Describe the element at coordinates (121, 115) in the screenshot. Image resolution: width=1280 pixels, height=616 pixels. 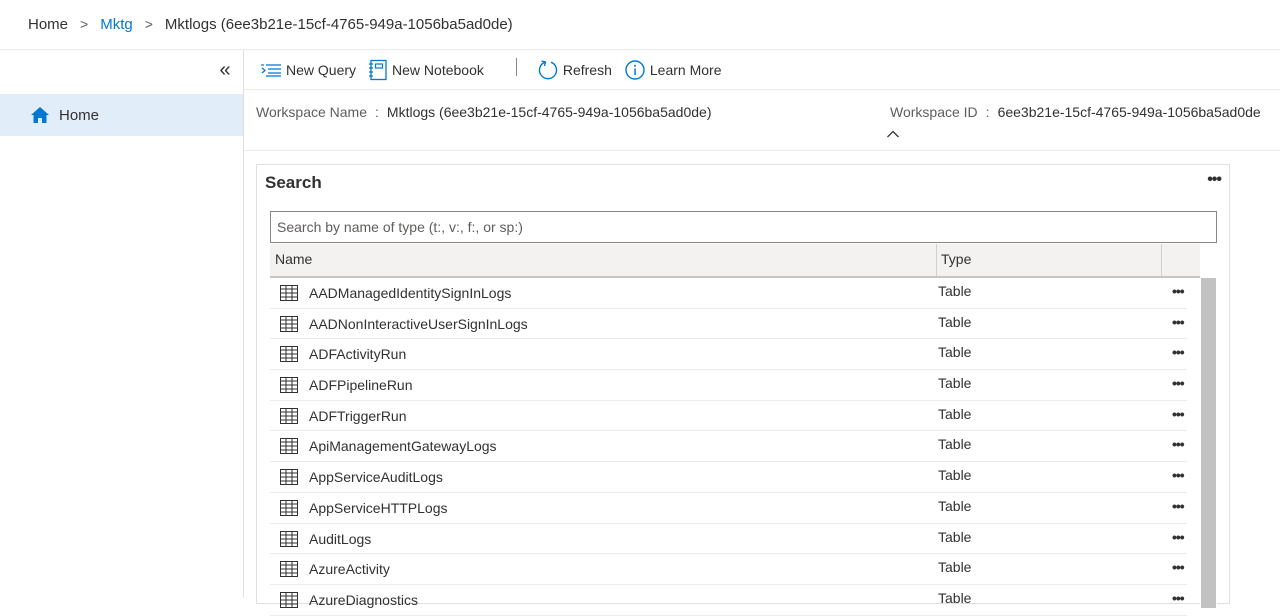
I see `sidebar-item-home: Home` at that location.